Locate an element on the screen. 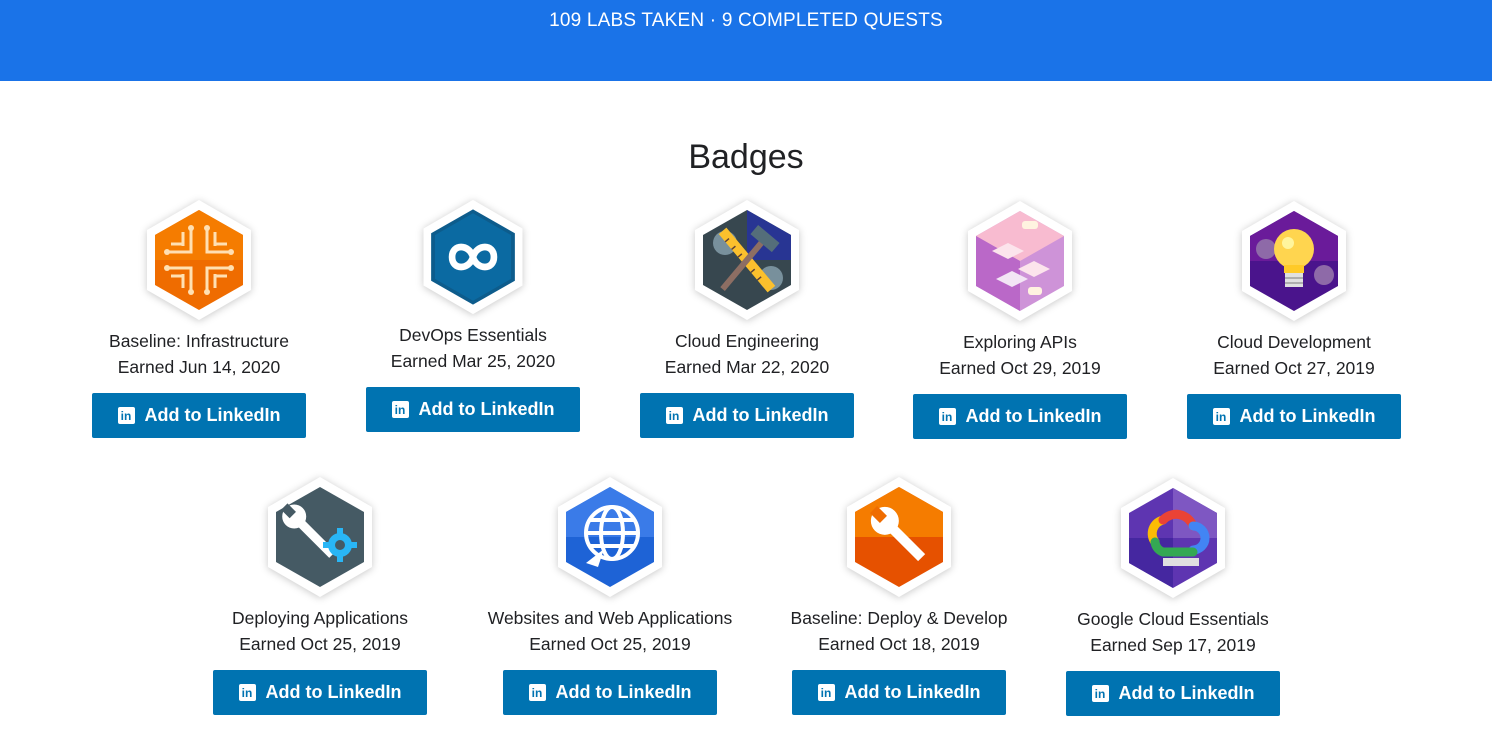 The width and height of the screenshot is (1492, 733). lightbulb-icon is located at coordinates (1294, 261).